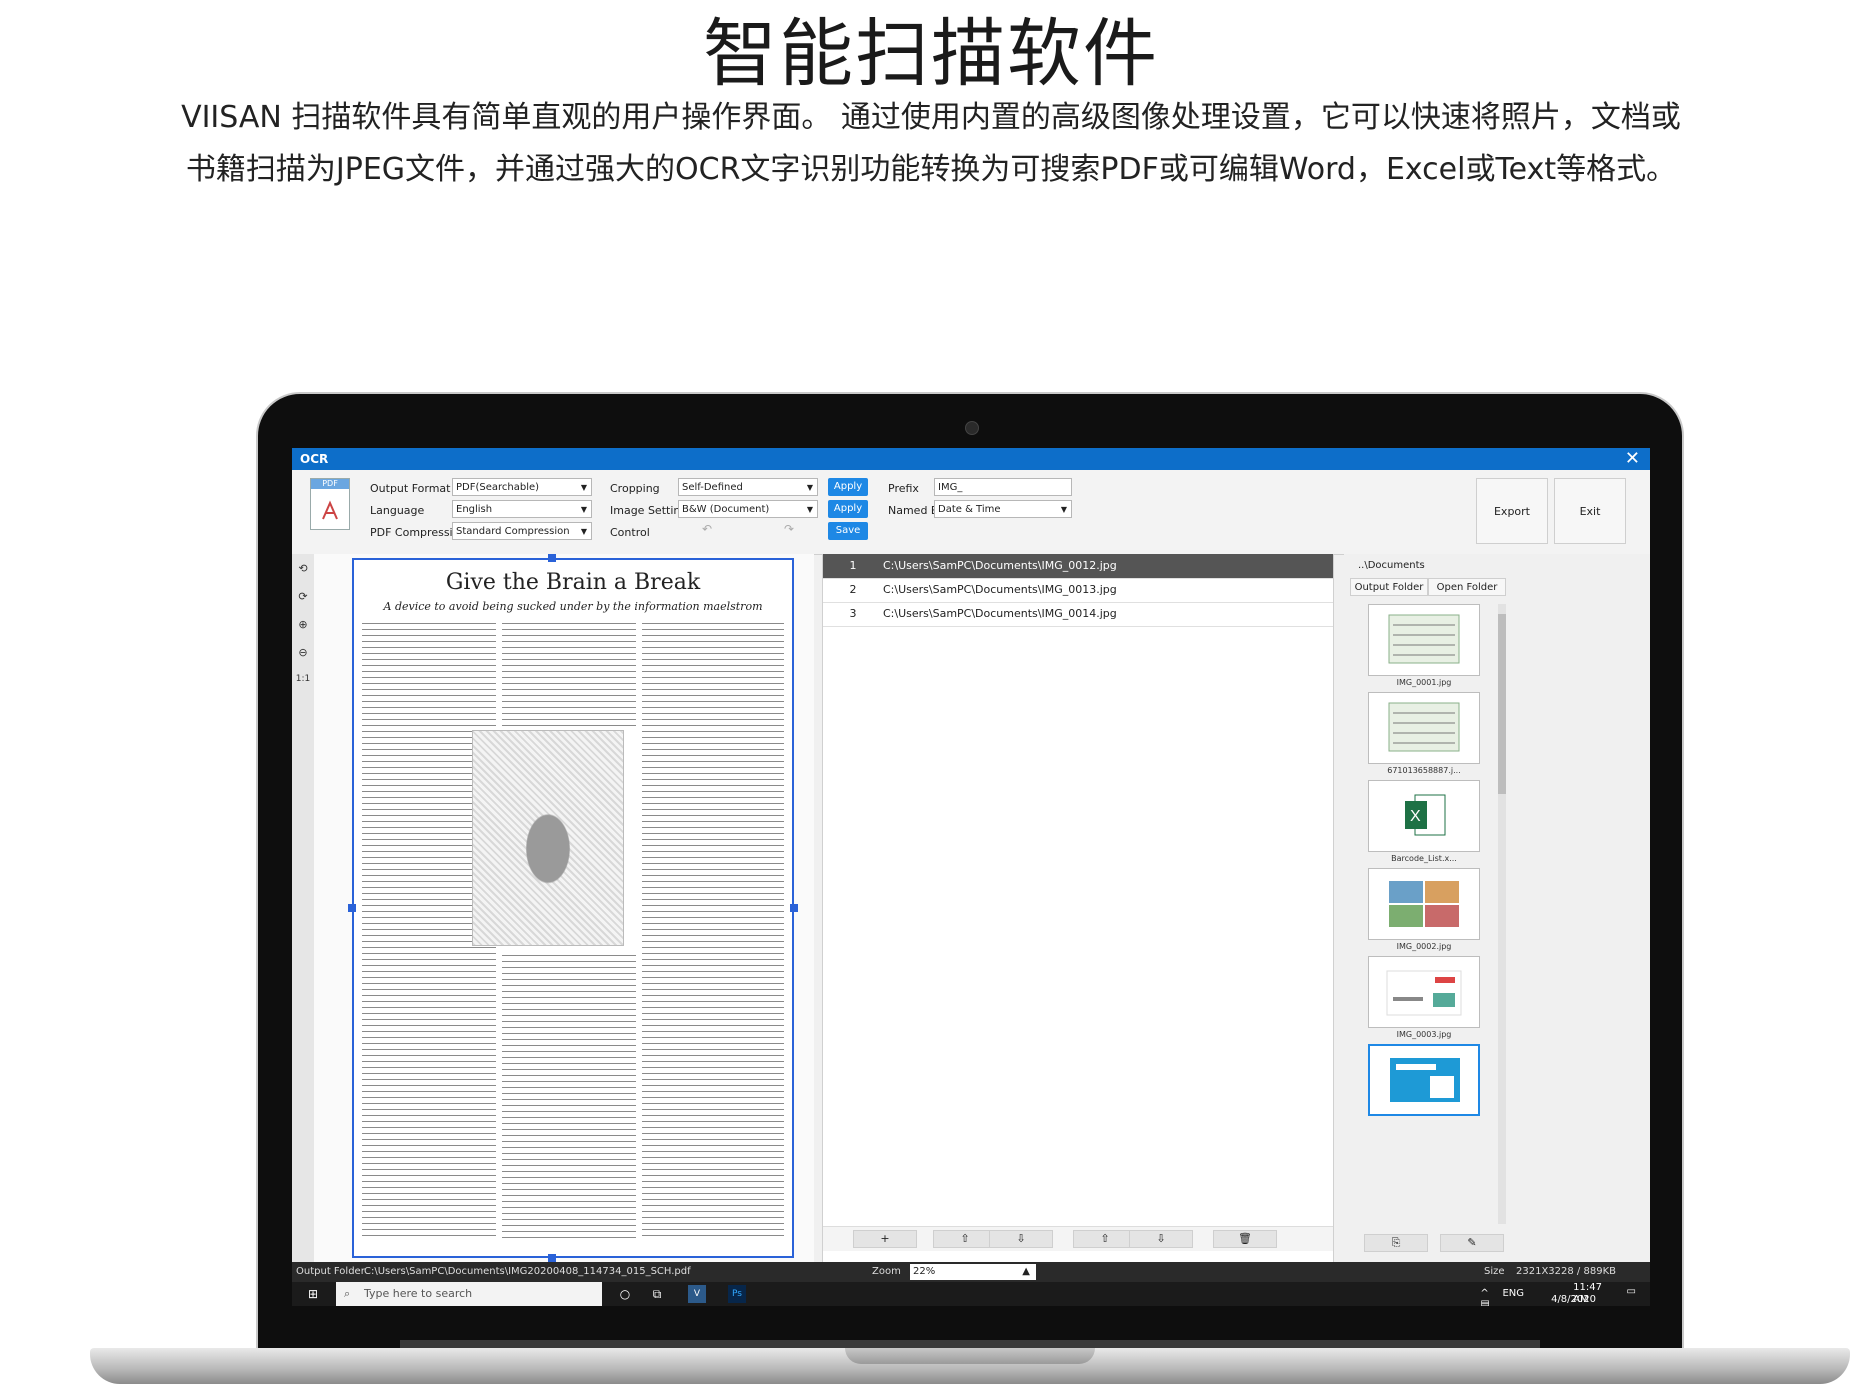 The height and width of the screenshot is (1386, 1862). What do you see at coordinates (303, 626) in the screenshot?
I see `zoom-in-icon: ⊕` at bounding box center [303, 626].